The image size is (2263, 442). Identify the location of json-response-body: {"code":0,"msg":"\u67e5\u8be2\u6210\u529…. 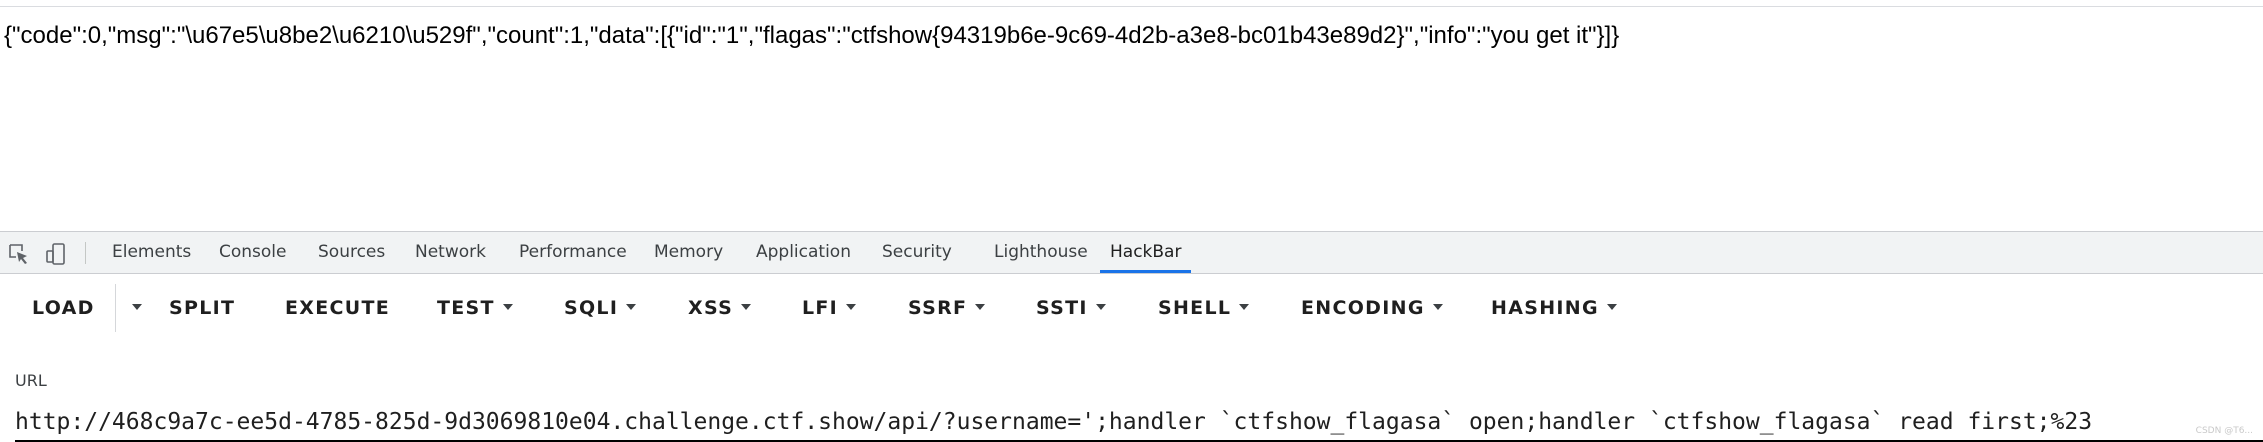
(812, 35).